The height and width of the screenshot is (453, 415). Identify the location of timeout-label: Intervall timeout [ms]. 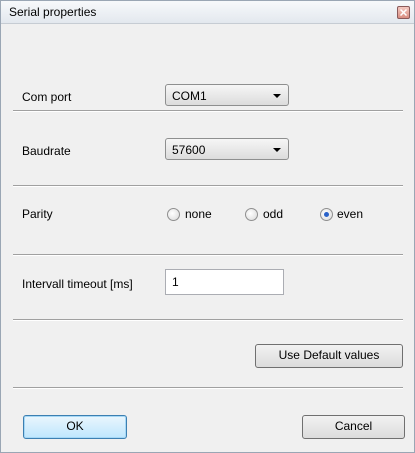
(77, 284).